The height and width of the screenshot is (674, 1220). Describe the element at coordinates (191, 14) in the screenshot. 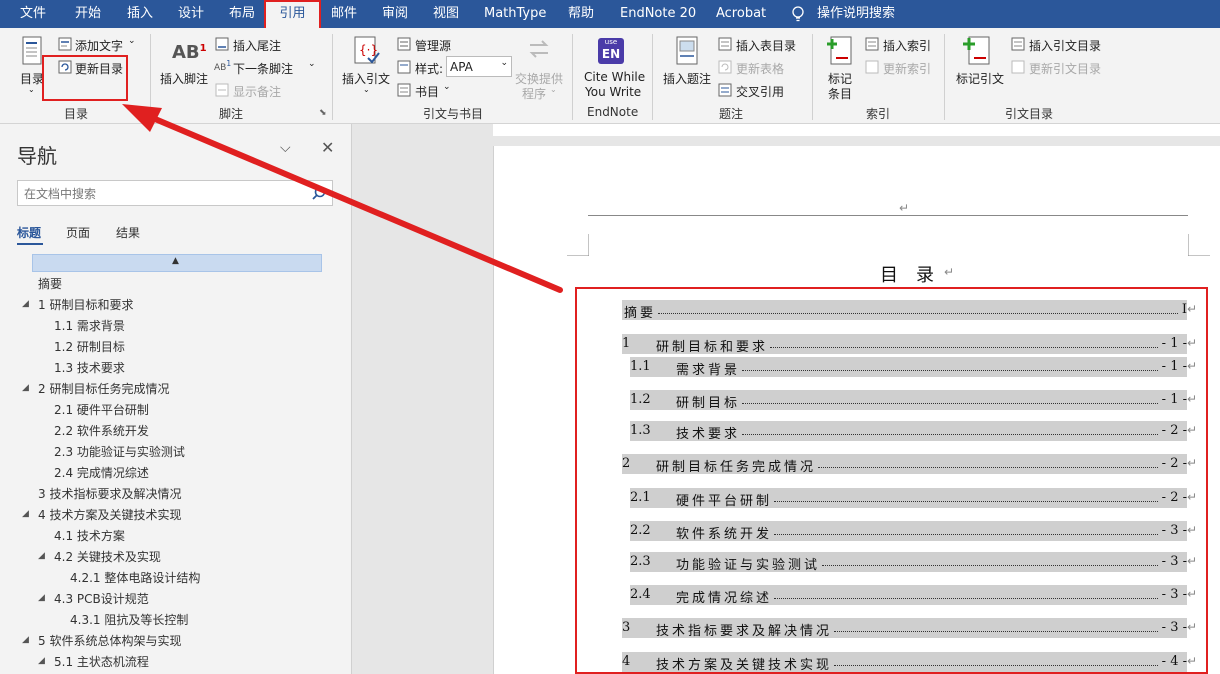

I see `tab-design: 设计` at that location.